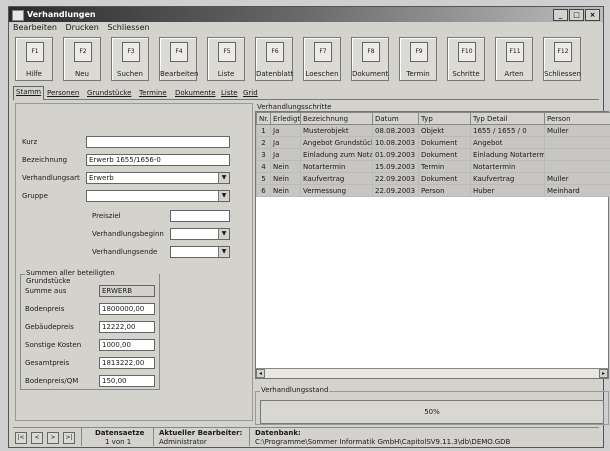 The height and width of the screenshot is (451, 610). I want to click on loeschen-button: F7 Loeschen, so click(322, 59).